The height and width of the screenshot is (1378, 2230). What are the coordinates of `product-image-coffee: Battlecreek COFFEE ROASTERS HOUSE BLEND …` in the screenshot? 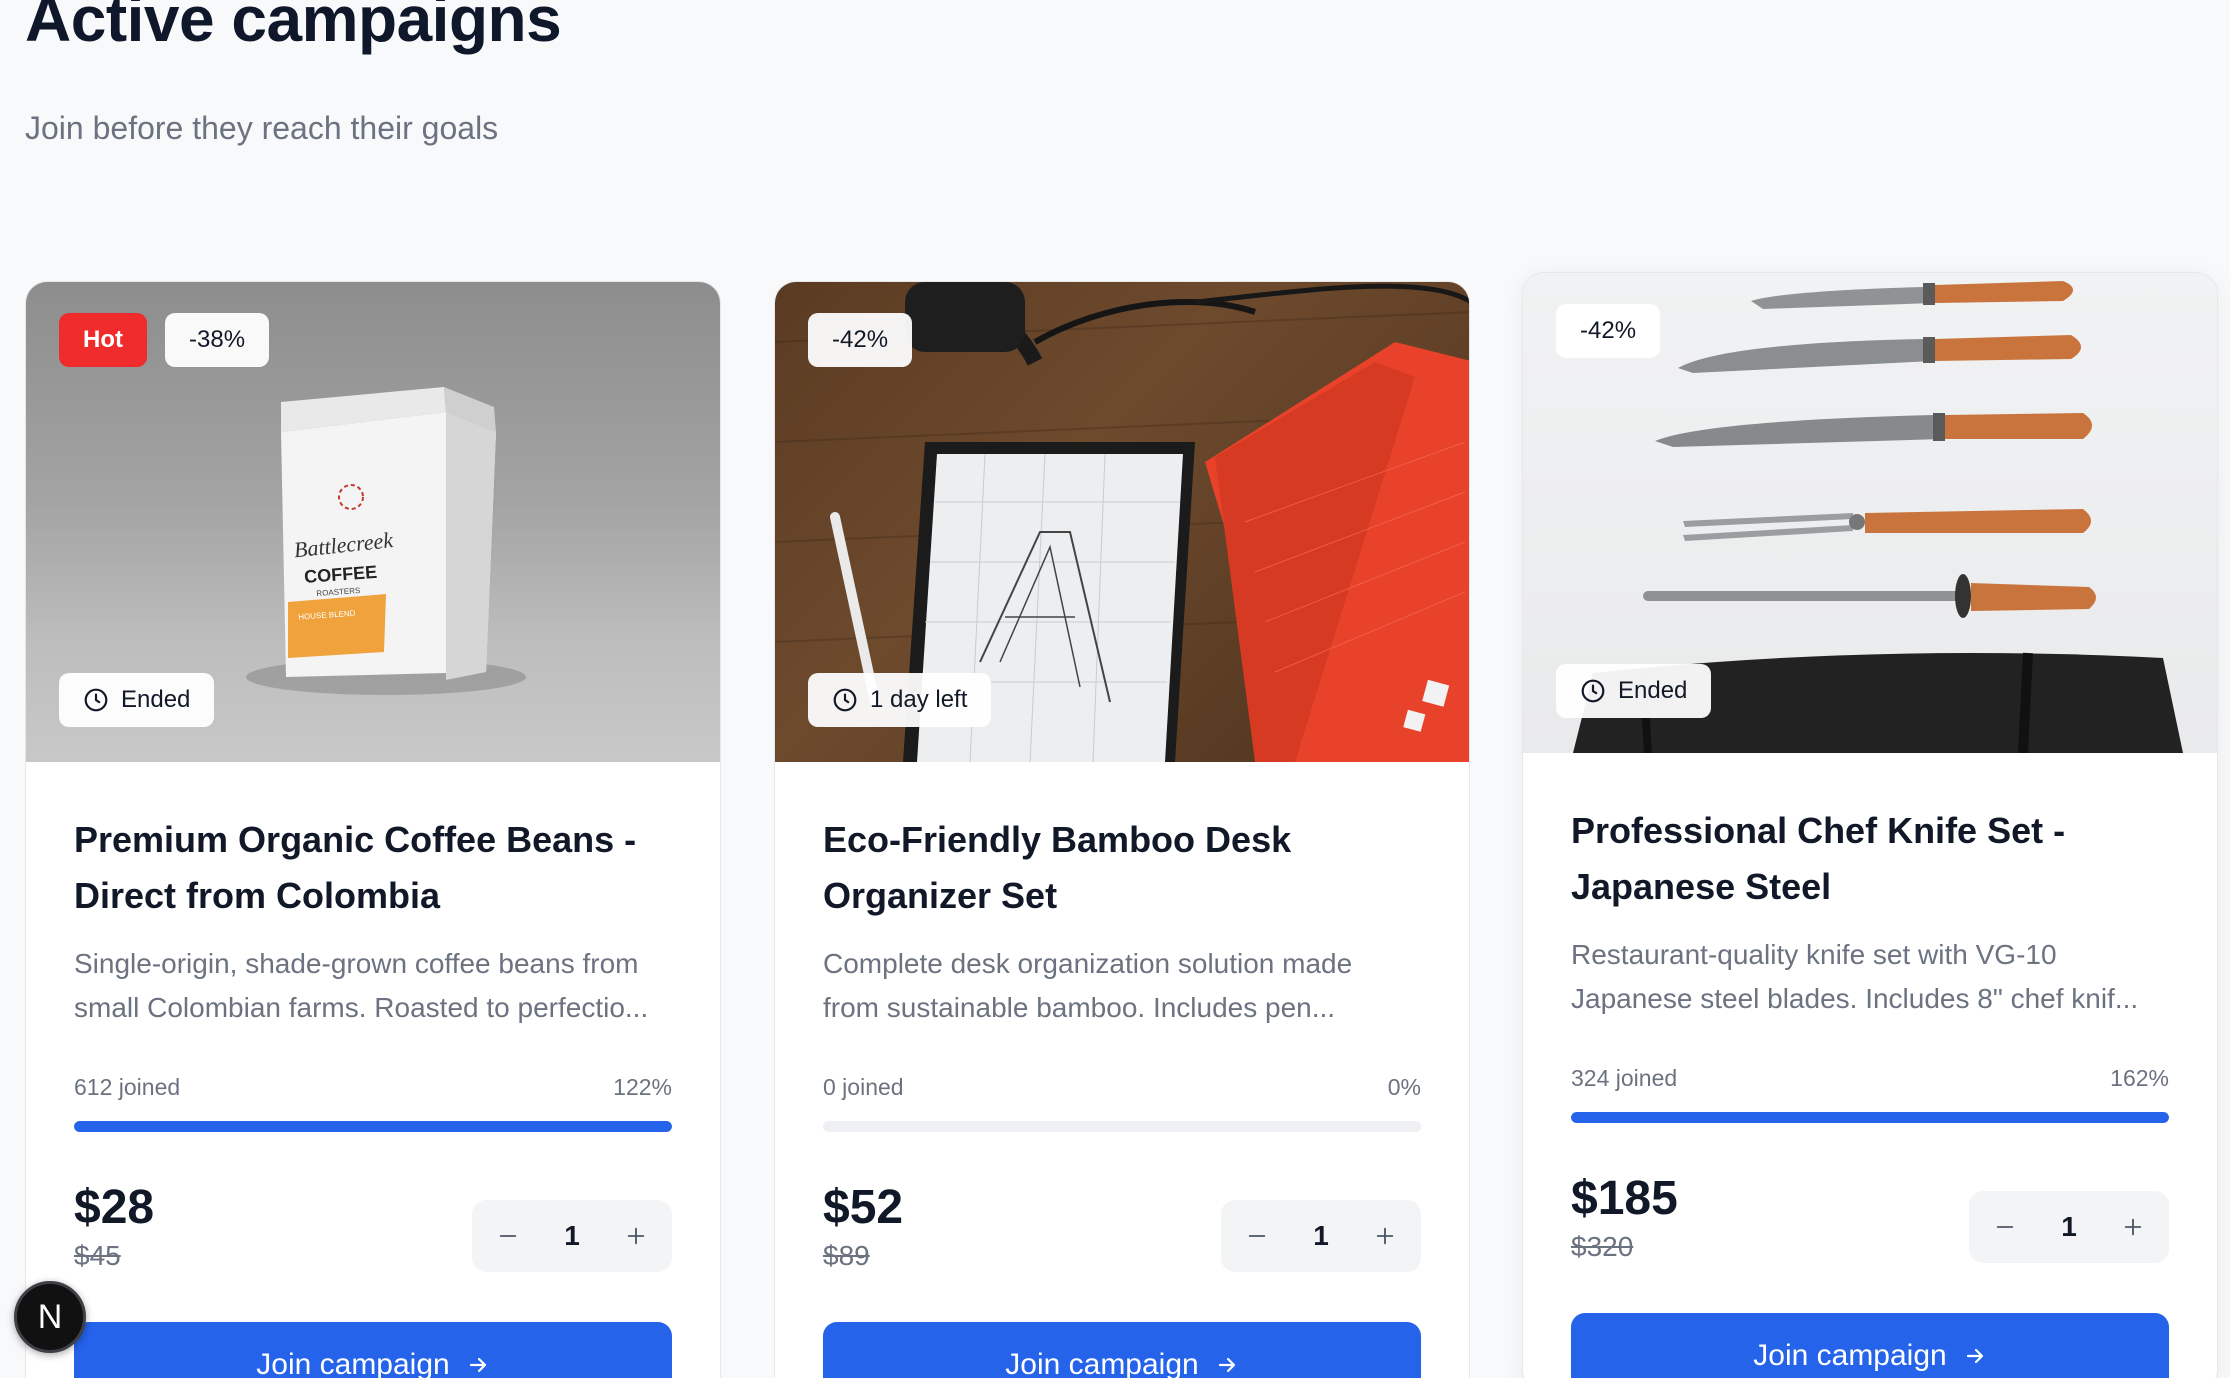 It's located at (373, 522).